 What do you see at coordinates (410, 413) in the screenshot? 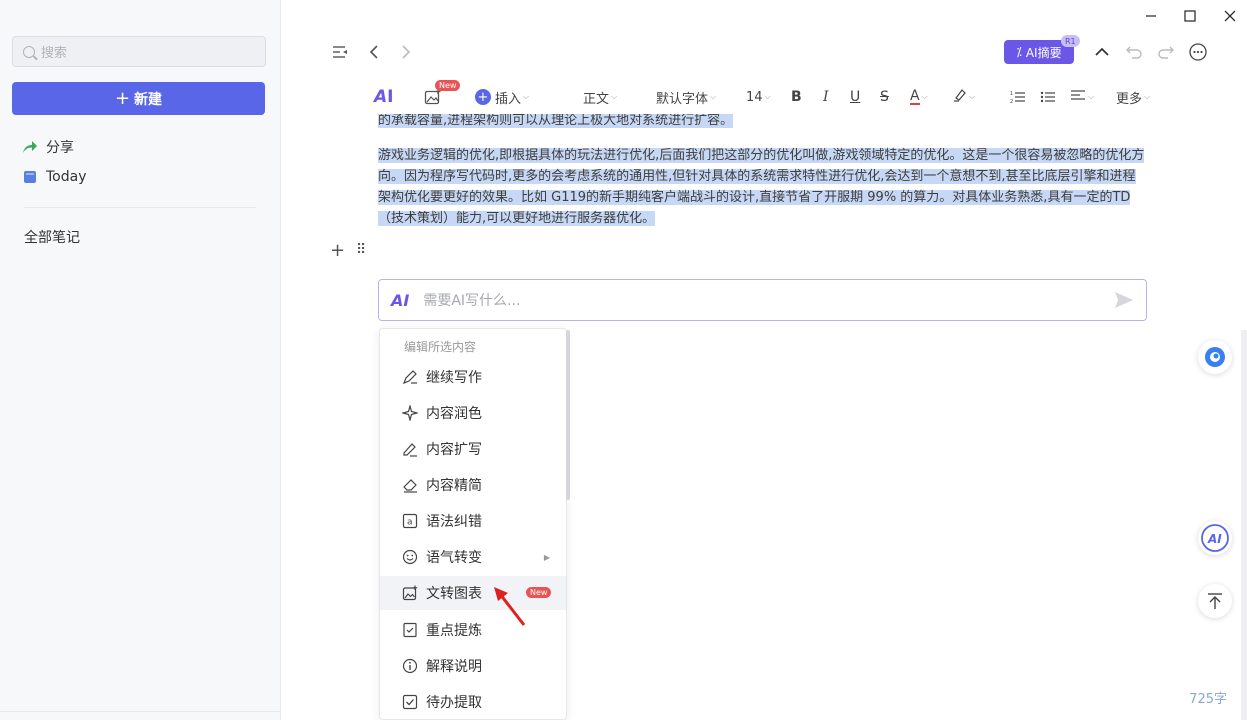
I see `sparkle-icon` at bounding box center [410, 413].